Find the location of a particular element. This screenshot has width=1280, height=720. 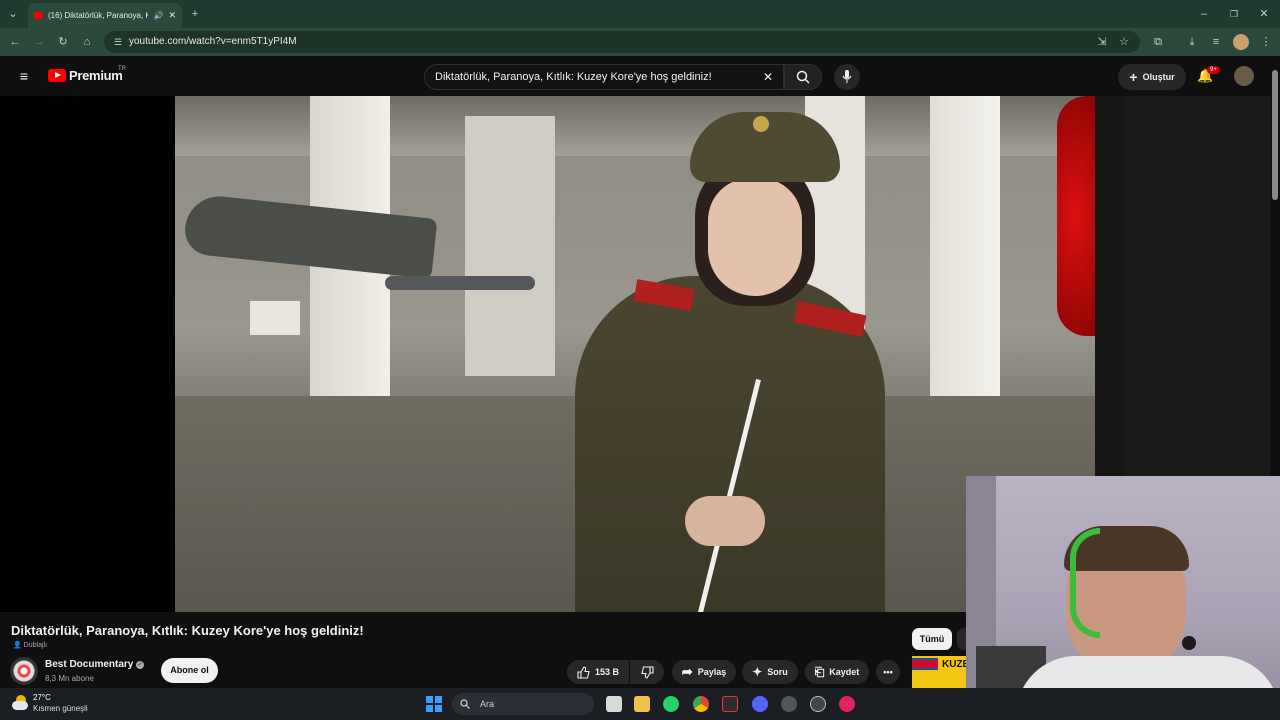

like-button: 153 B is located at coordinates (598, 672).